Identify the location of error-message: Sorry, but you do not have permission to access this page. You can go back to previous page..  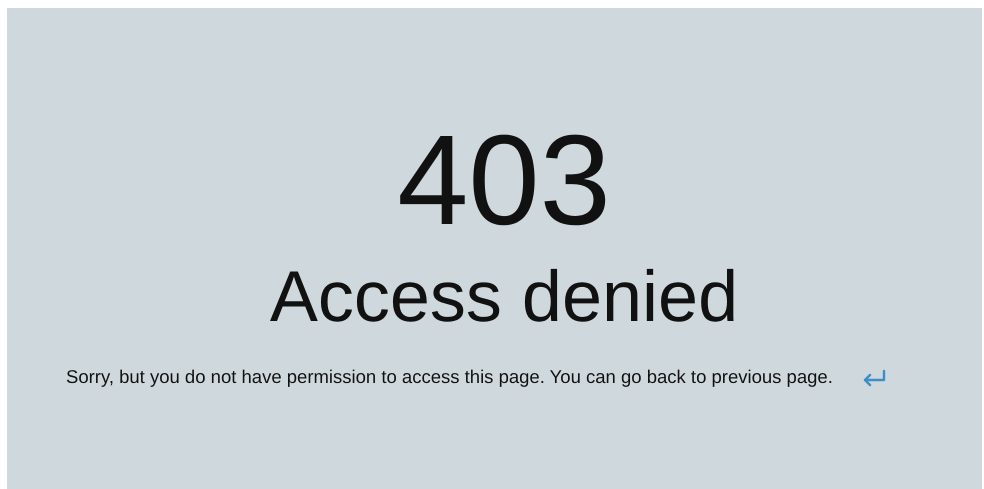
(449, 376).